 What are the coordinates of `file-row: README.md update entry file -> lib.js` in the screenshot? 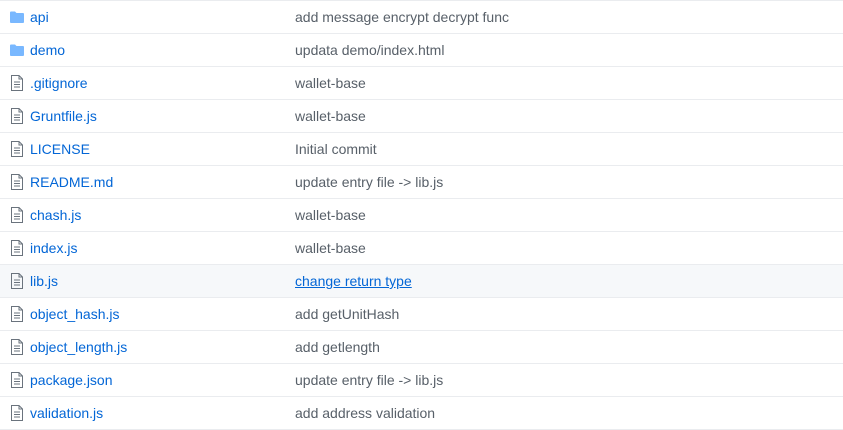 It's located at (421, 182).